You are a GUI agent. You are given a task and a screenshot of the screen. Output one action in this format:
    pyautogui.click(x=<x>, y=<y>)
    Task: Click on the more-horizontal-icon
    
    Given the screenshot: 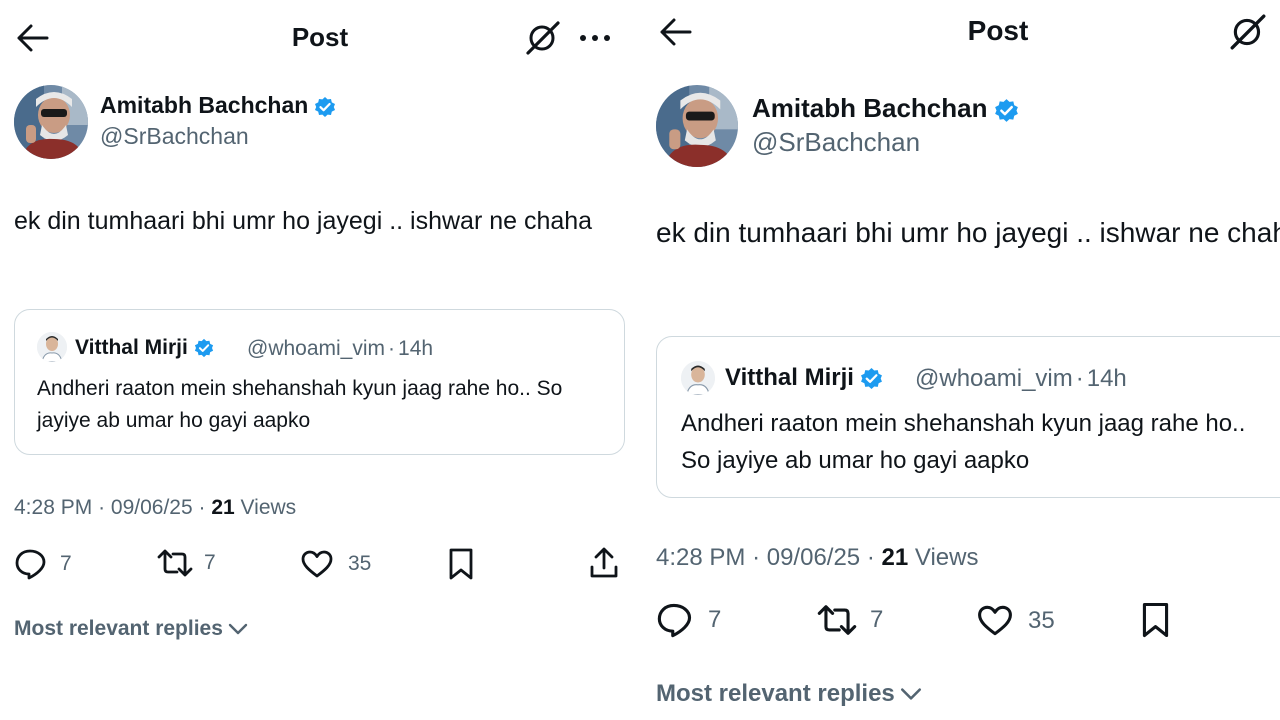 What is the action you would take?
    pyautogui.click(x=595, y=38)
    